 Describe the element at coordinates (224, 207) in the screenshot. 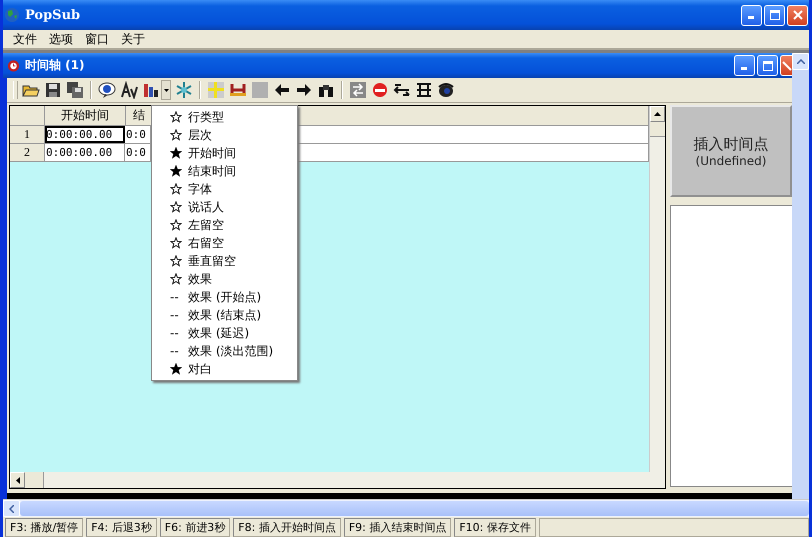

I see `menu-item: 说话人` at that location.